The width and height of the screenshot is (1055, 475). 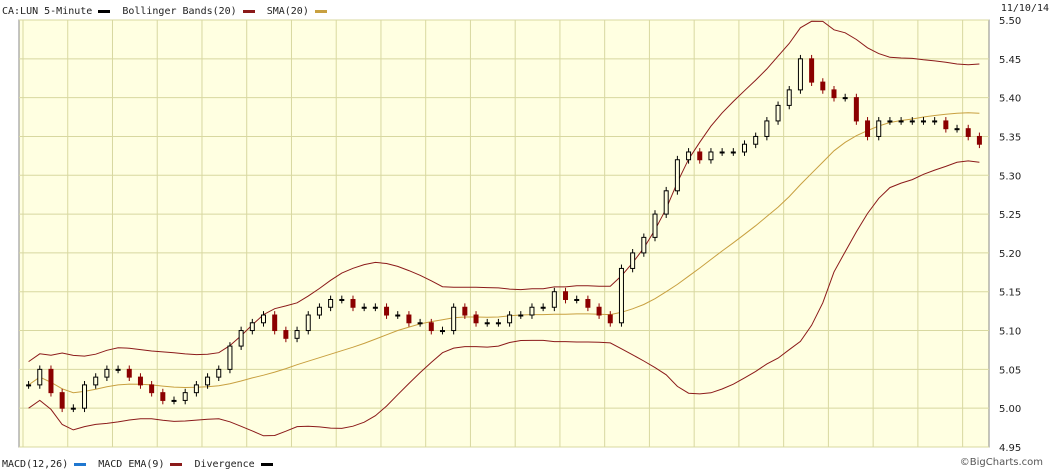 What do you see at coordinates (1010, 370) in the screenshot?
I see `y-tick-label: 5.05` at bounding box center [1010, 370].